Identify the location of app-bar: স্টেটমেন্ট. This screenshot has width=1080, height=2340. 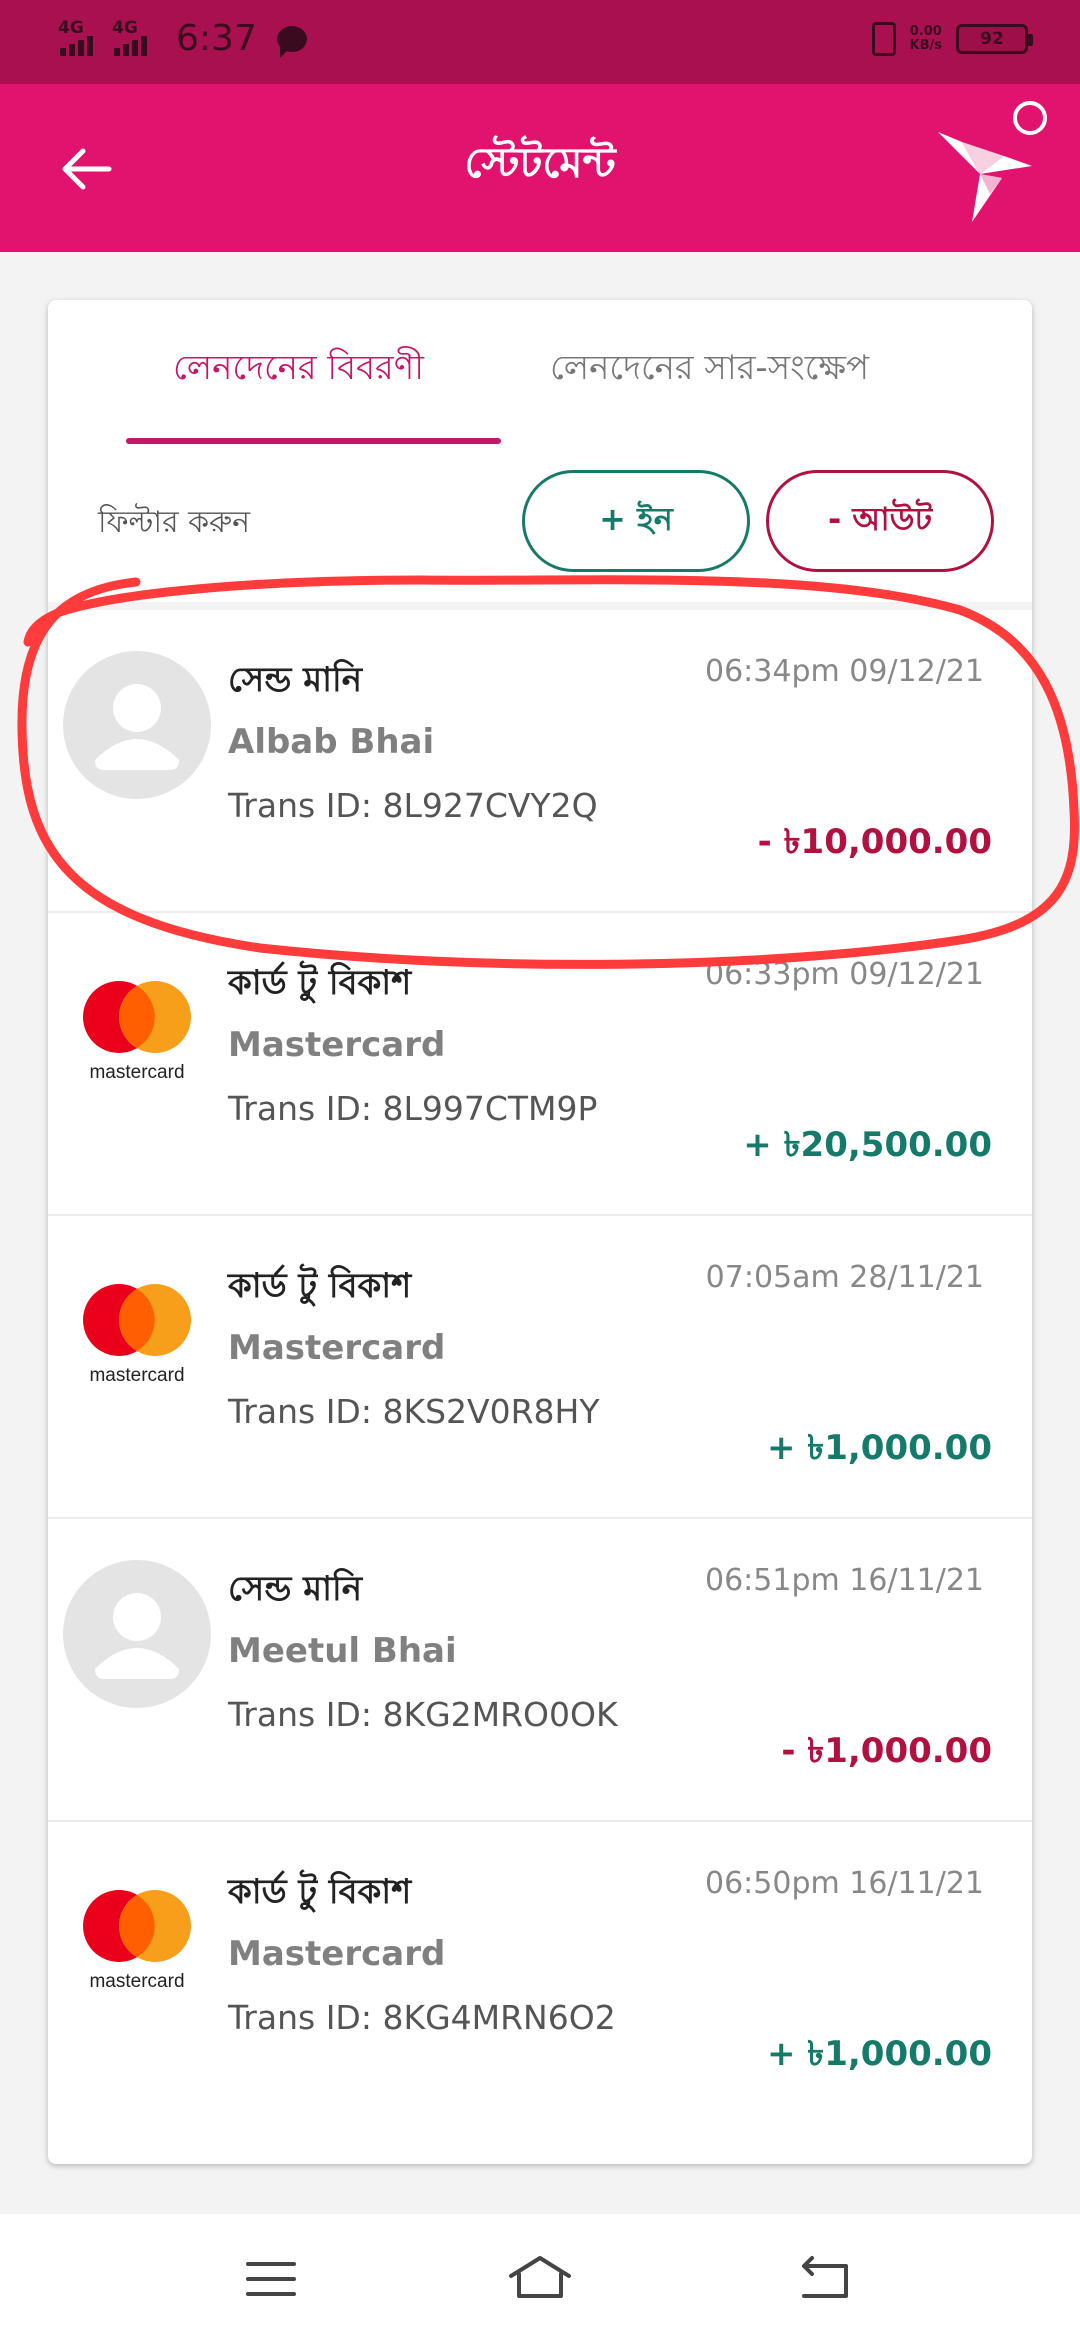
(540, 168).